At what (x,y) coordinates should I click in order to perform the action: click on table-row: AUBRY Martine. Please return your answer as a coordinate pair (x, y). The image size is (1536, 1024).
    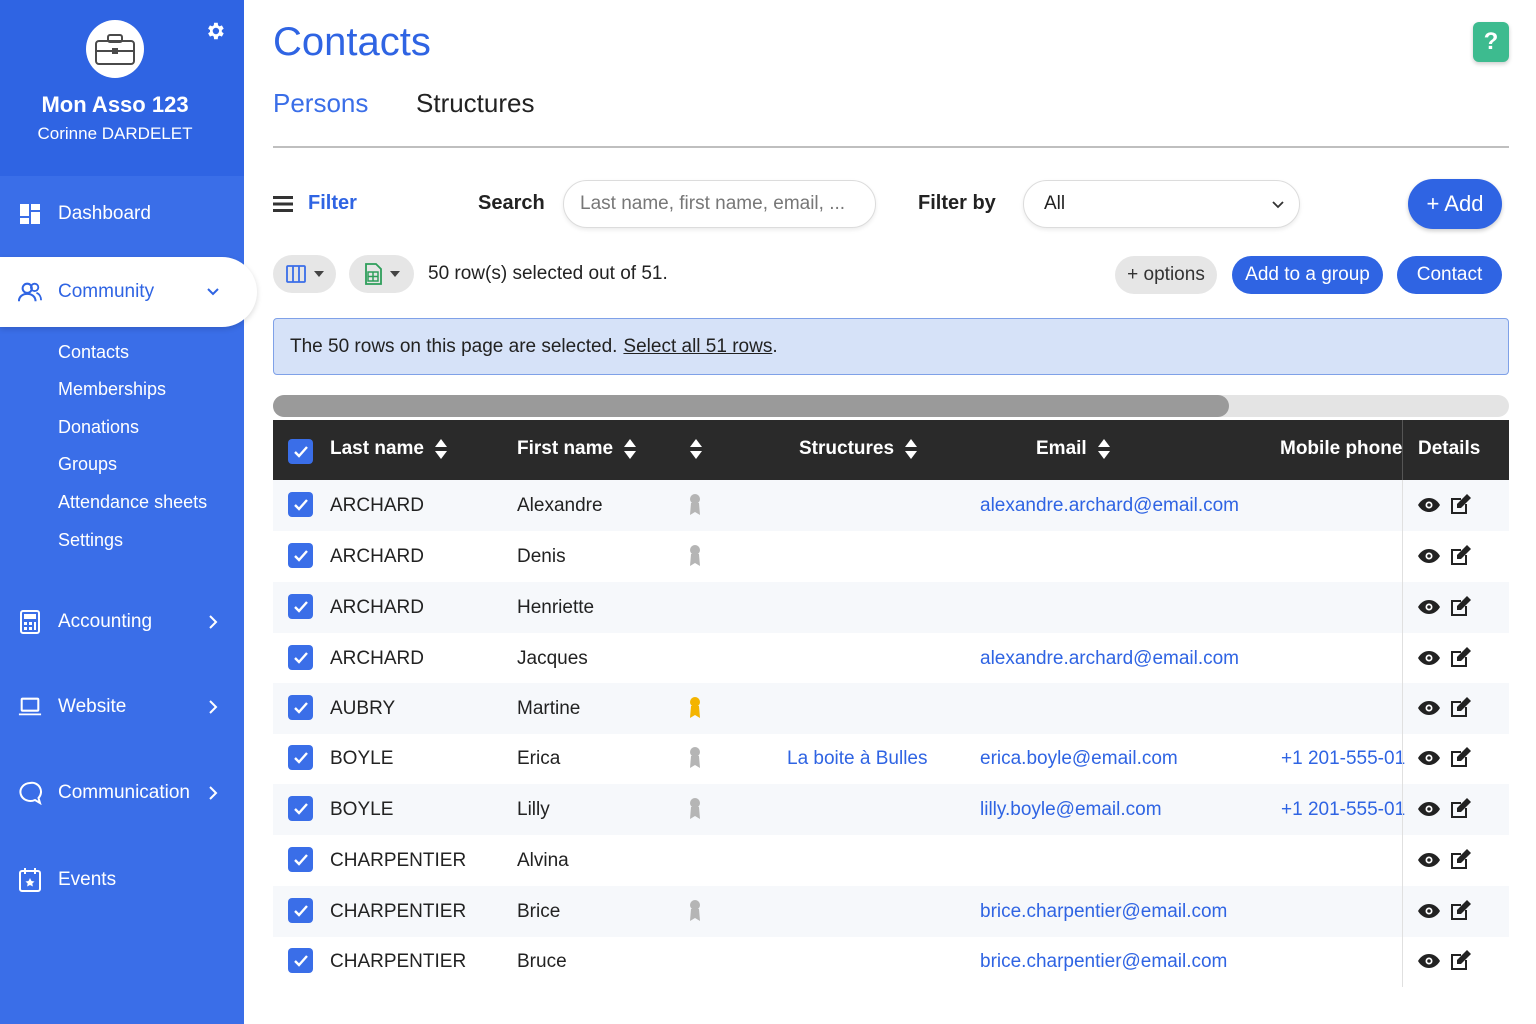
    Looking at the image, I should click on (891, 708).